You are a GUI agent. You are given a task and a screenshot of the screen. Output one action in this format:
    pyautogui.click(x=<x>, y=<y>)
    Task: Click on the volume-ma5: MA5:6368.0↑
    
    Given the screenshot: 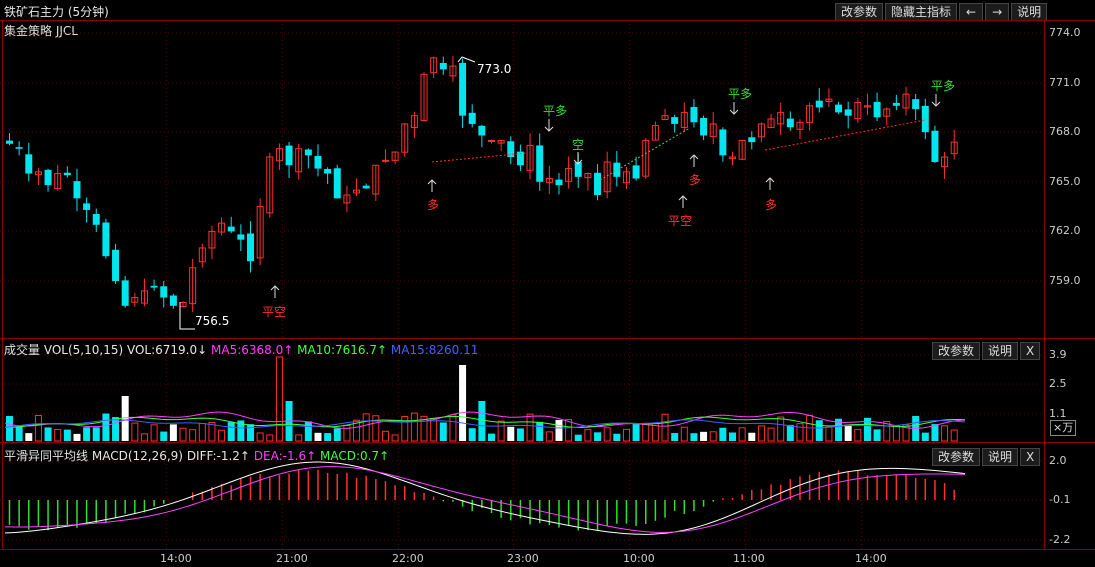 What is the action you would take?
    pyautogui.click(x=252, y=350)
    